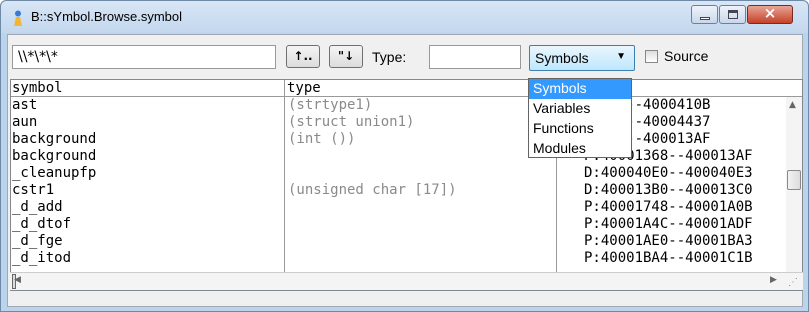  Describe the element at coordinates (25, 105) in the screenshot. I see `symbol-cell: ast` at that location.